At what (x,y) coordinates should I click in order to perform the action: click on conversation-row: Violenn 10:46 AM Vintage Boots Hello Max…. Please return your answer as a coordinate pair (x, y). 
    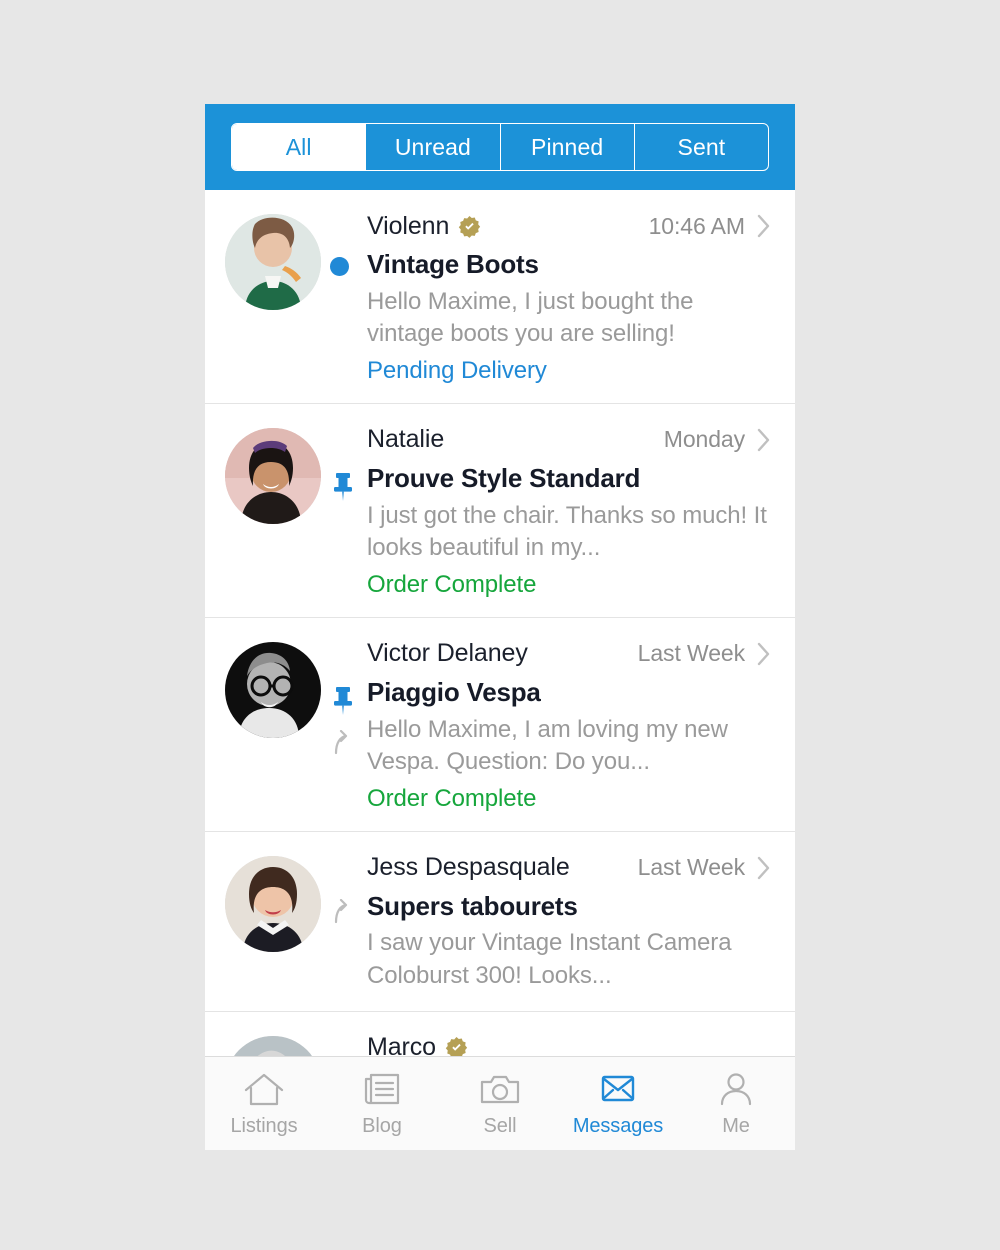
    Looking at the image, I should click on (500, 297).